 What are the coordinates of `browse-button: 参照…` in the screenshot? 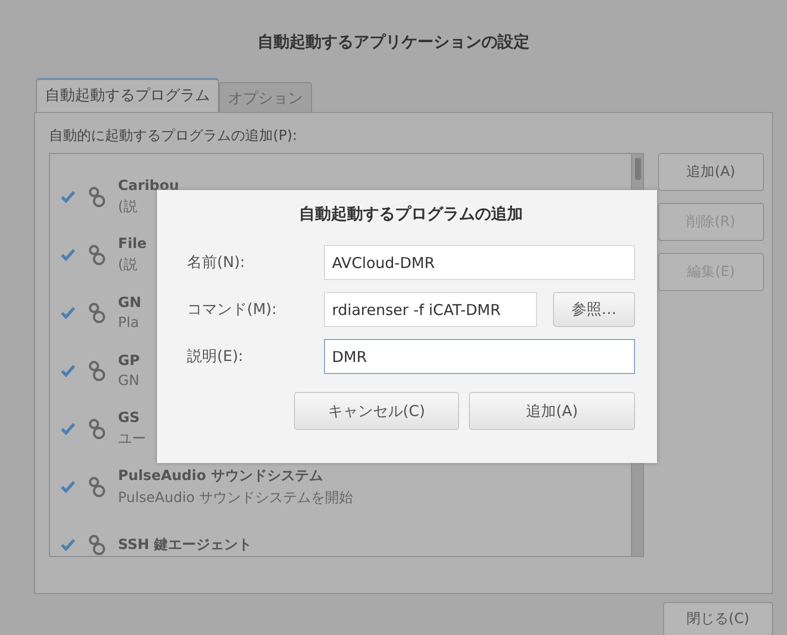 It's located at (594, 309).